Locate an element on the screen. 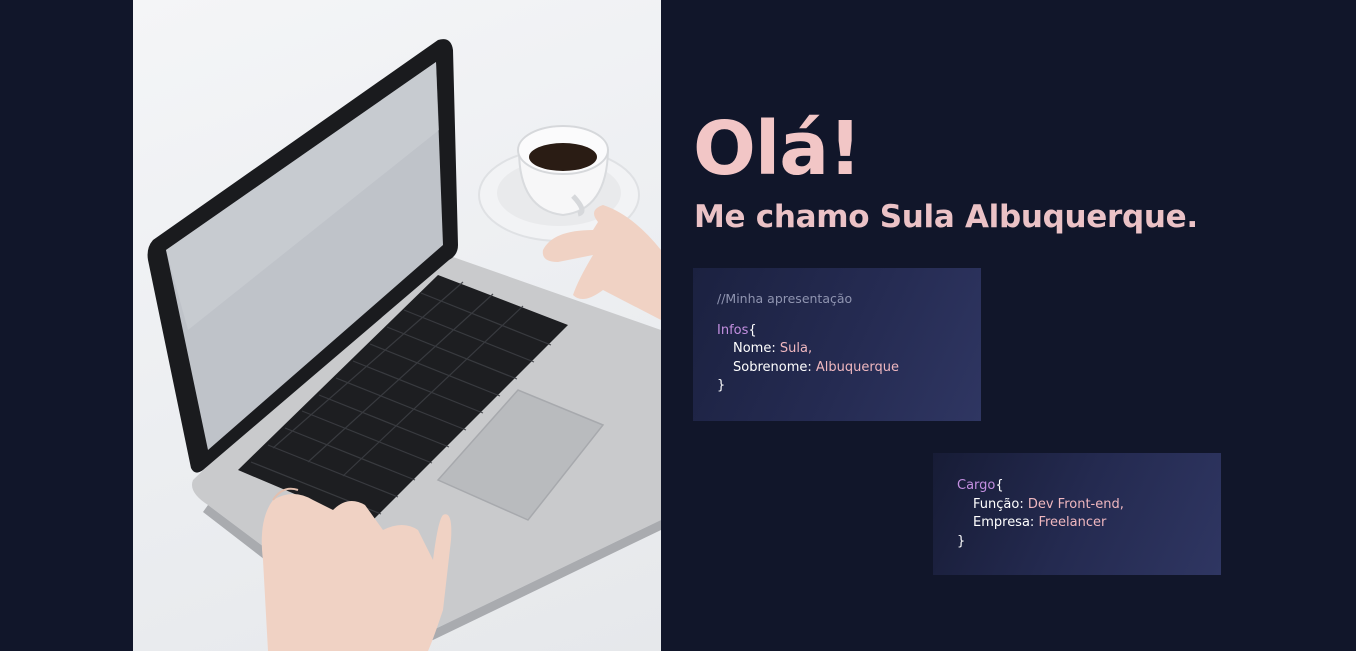  field-value: Sula, is located at coordinates (796, 348).